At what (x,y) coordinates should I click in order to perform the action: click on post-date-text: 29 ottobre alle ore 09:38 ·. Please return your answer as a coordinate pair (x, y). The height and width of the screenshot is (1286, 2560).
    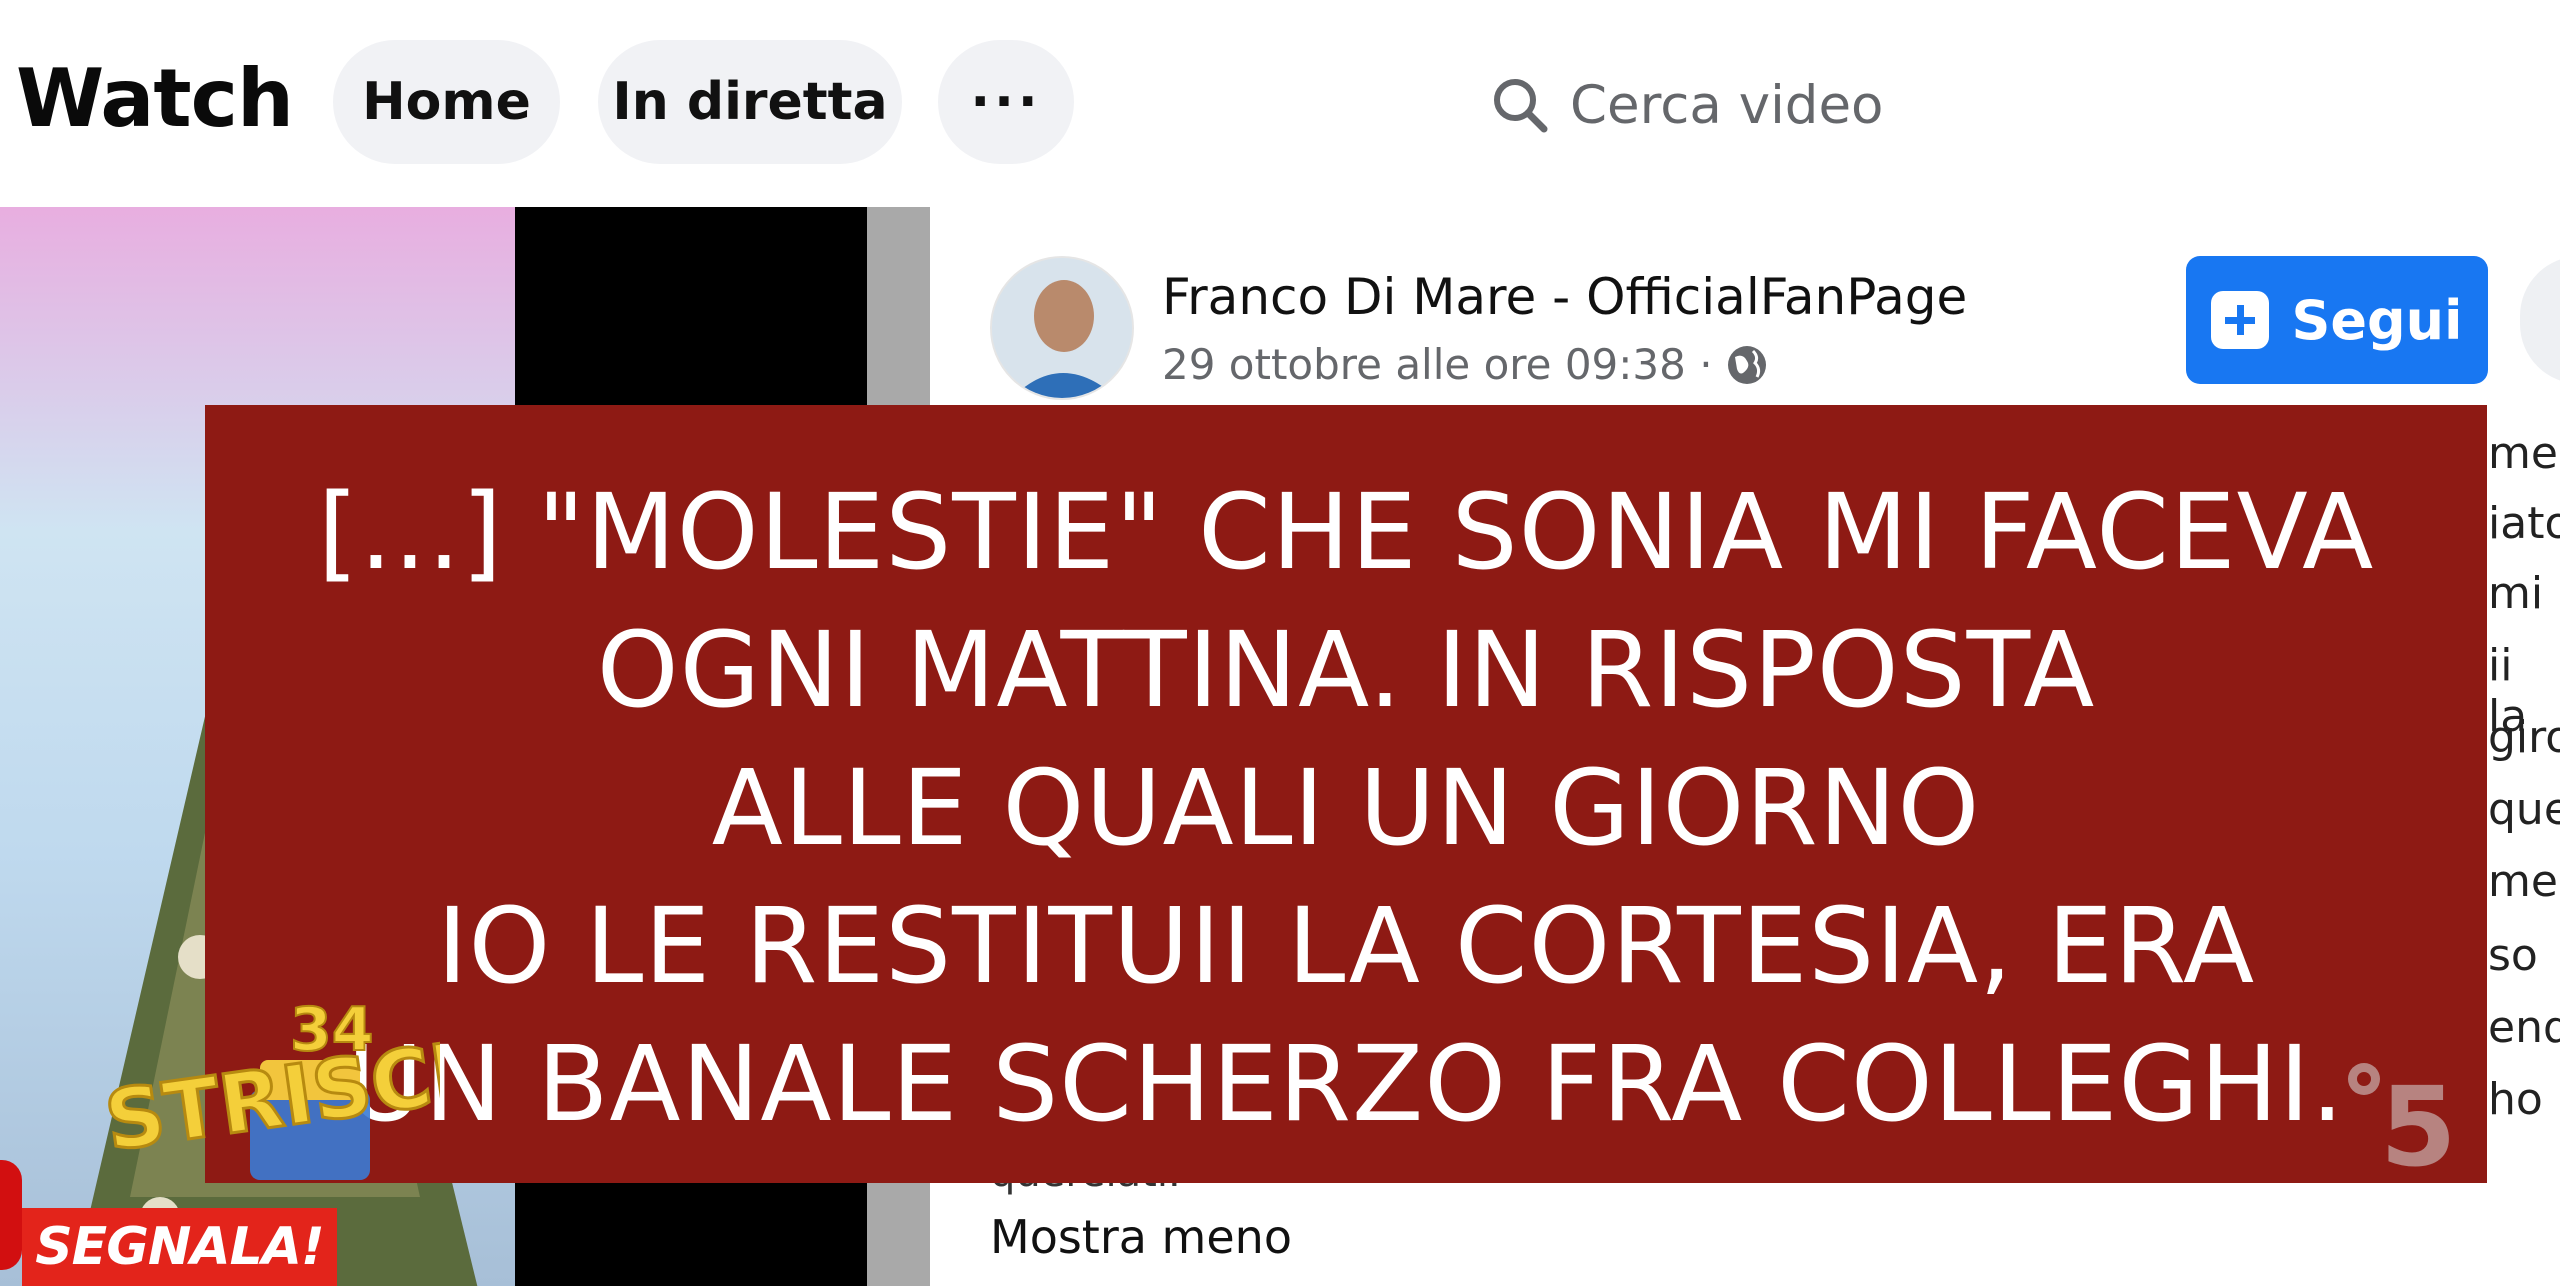
    Looking at the image, I should click on (1437, 364).